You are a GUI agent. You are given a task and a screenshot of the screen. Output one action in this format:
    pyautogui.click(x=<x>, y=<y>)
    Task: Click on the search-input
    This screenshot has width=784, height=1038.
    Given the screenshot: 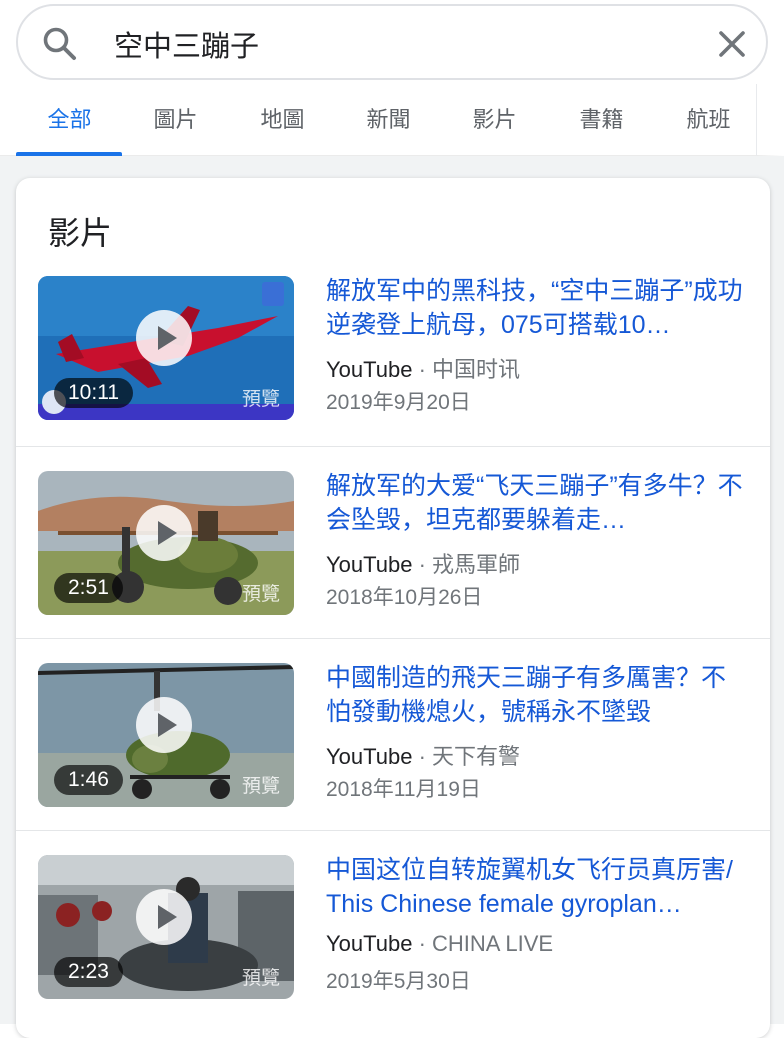 What is the action you would take?
    pyautogui.click(x=394, y=44)
    